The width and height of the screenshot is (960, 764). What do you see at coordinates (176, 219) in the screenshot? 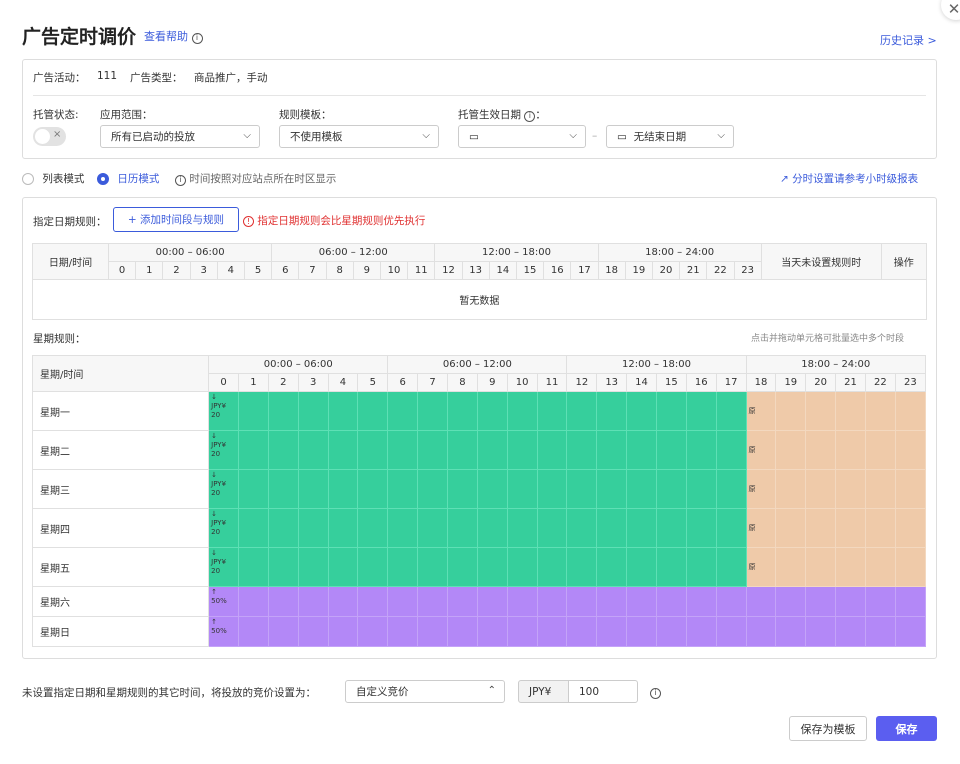
I see `add-time-rule-button: + 添加时间段与规则` at bounding box center [176, 219].